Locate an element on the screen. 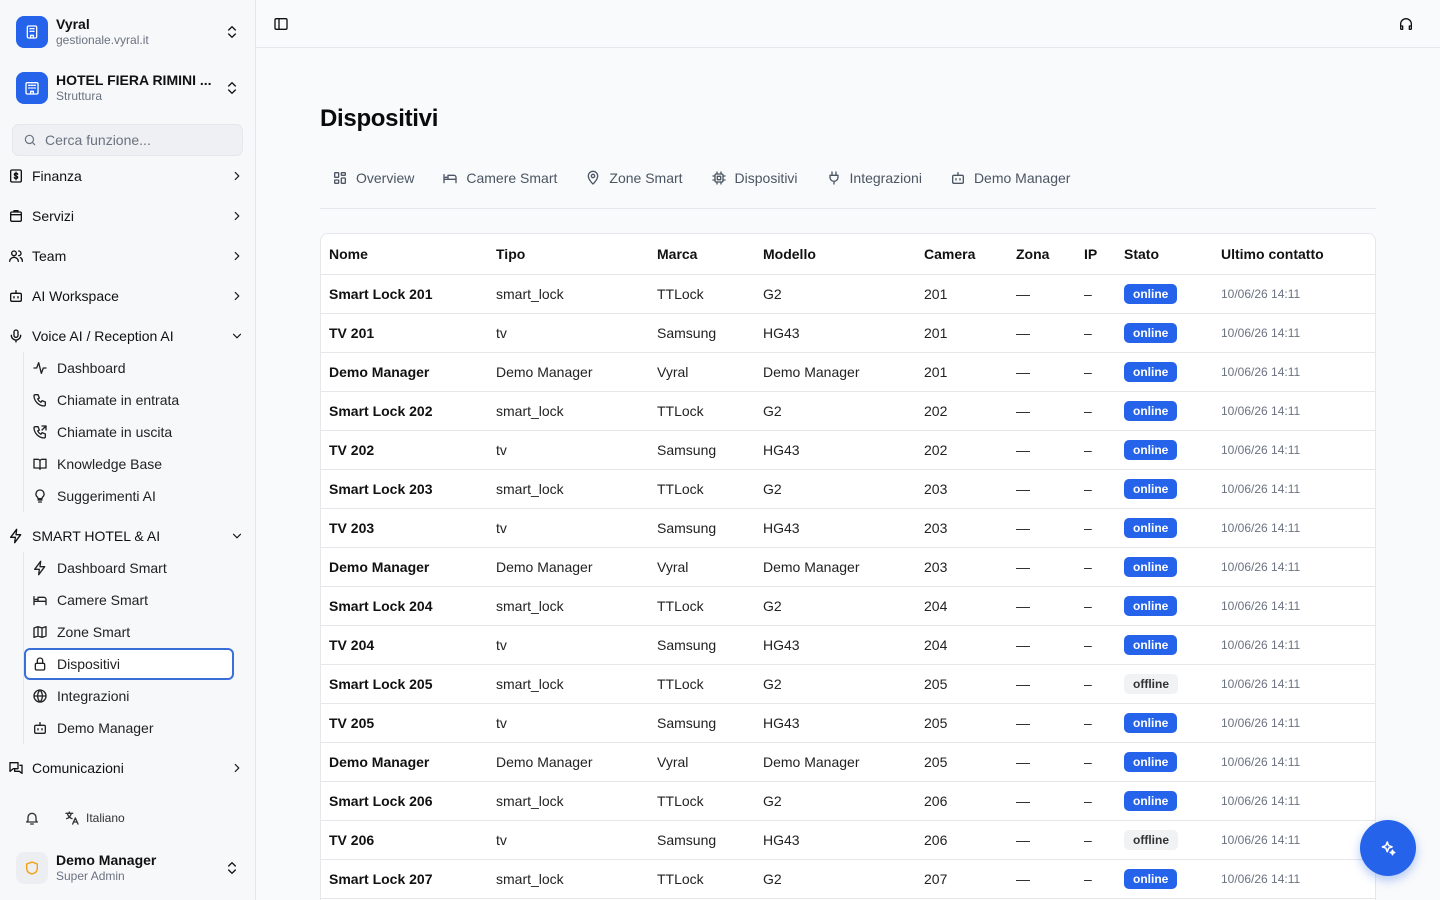 The width and height of the screenshot is (1440, 900). nav-group-comunicazioni: Comunicazioni is located at coordinates (128, 768).